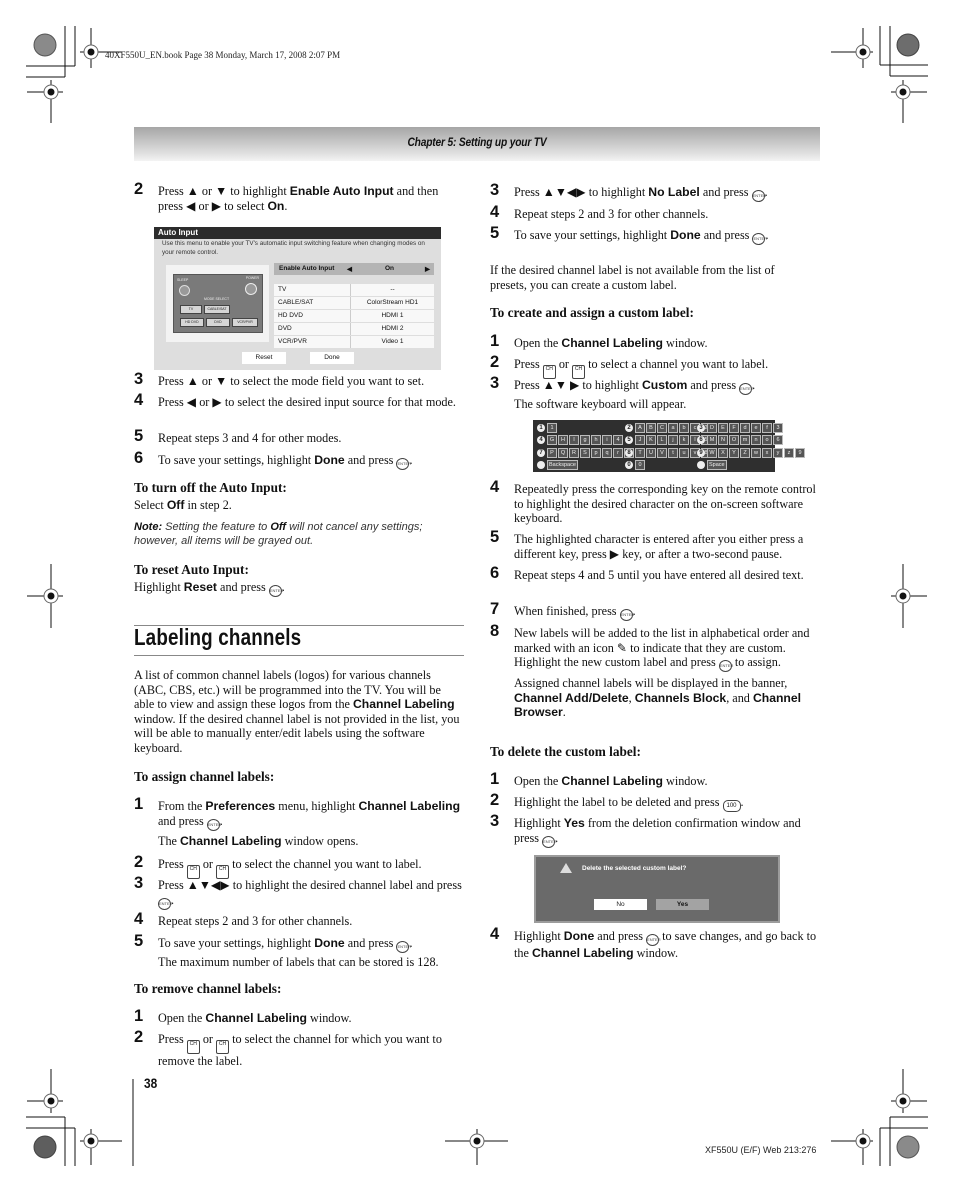 This screenshot has height=1193, width=954. What do you see at coordinates (778, 440) in the screenshot?
I see `keyboard-key: 6` at bounding box center [778, 440].